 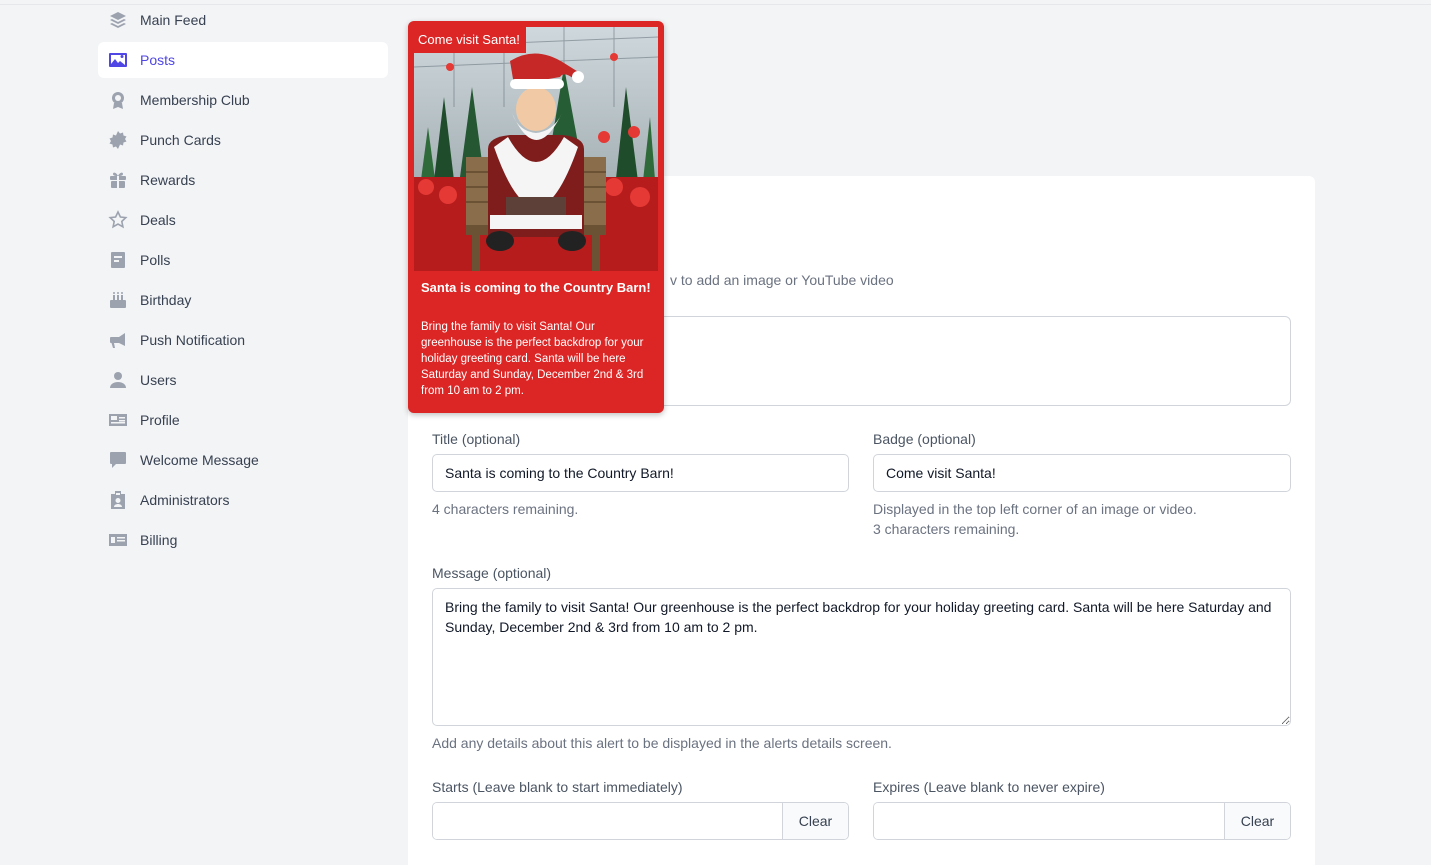 I want to click on megaphone-icon, so click(x=117, y=340).